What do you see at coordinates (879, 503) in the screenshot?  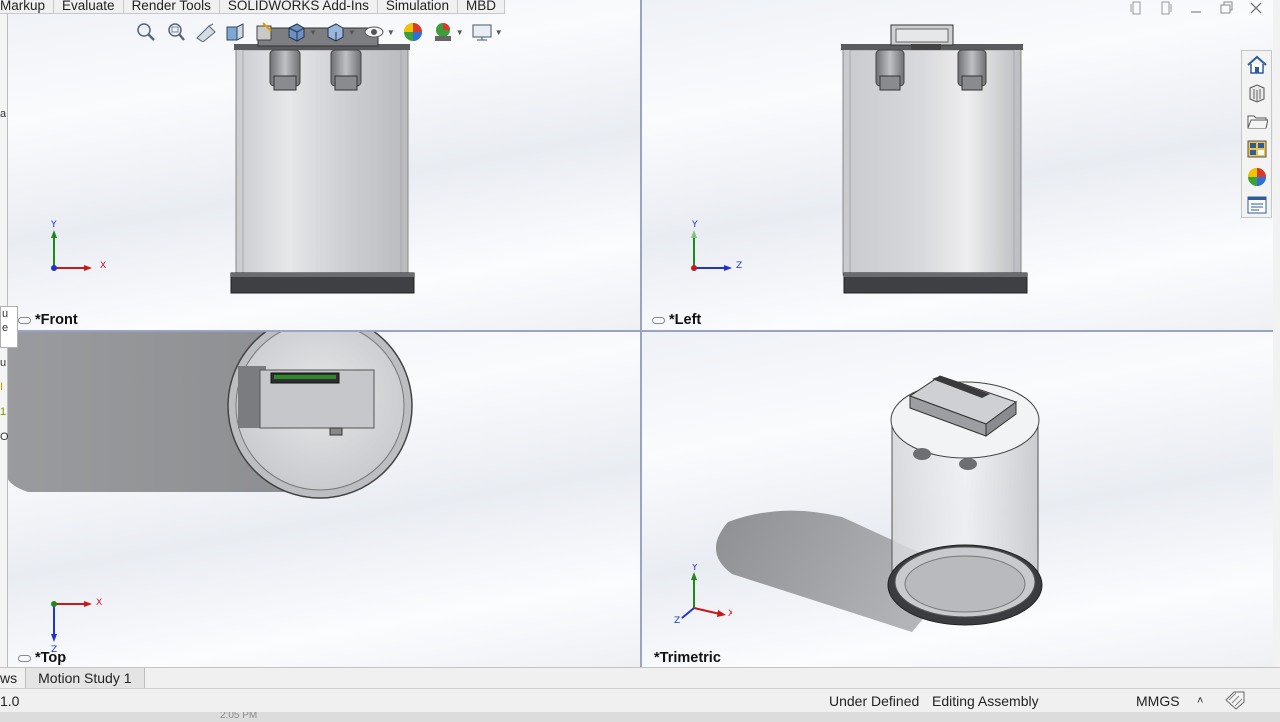 I see `model-trimetric` at bounding box center [879, 503].